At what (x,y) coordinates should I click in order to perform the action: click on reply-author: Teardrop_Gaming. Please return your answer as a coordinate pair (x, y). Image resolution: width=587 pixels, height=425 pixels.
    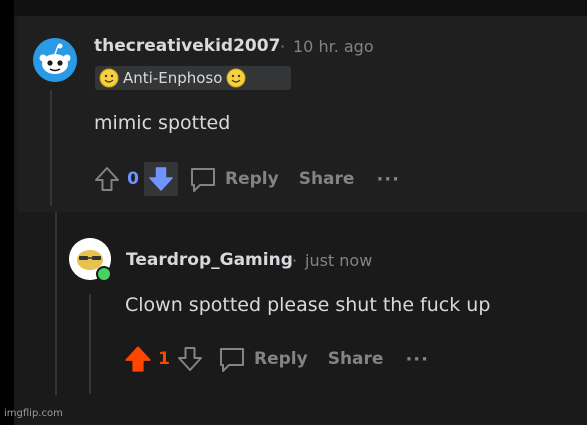
    Looking at the image, I should click on (209, 260).